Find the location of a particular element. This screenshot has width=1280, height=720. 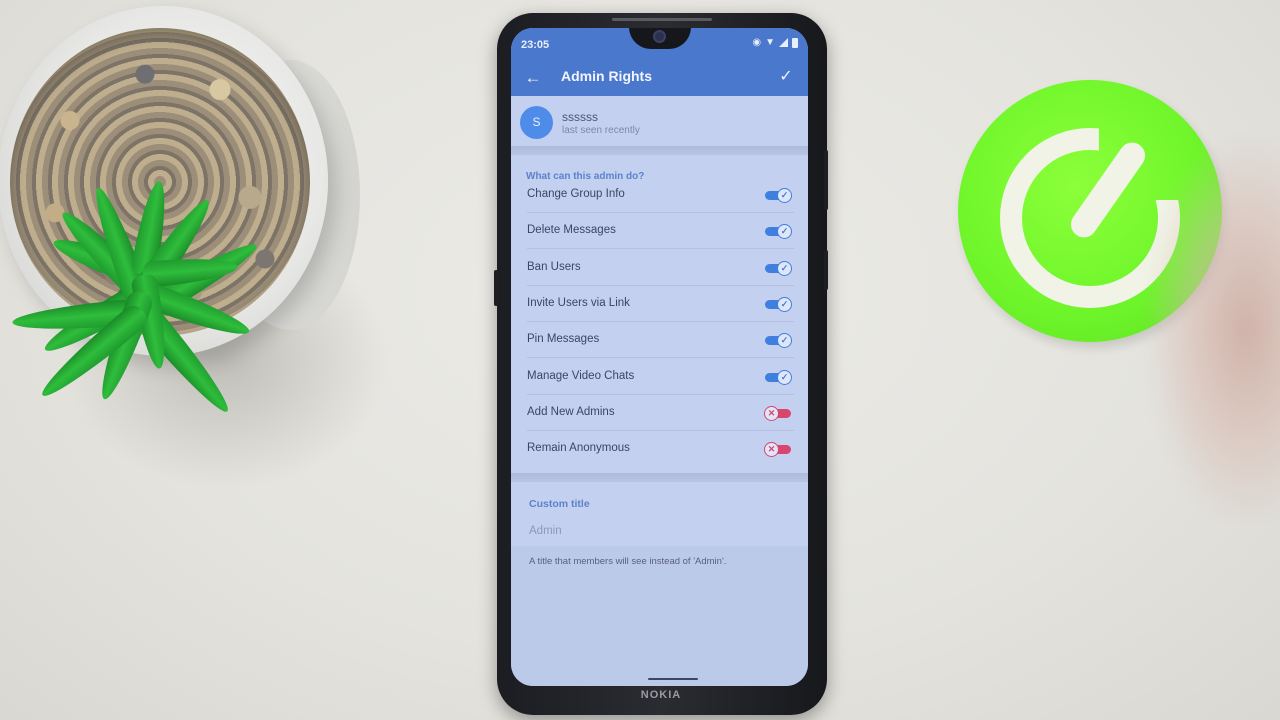

status-icons: ◉ ▼ is located at coordinates (775, 42).